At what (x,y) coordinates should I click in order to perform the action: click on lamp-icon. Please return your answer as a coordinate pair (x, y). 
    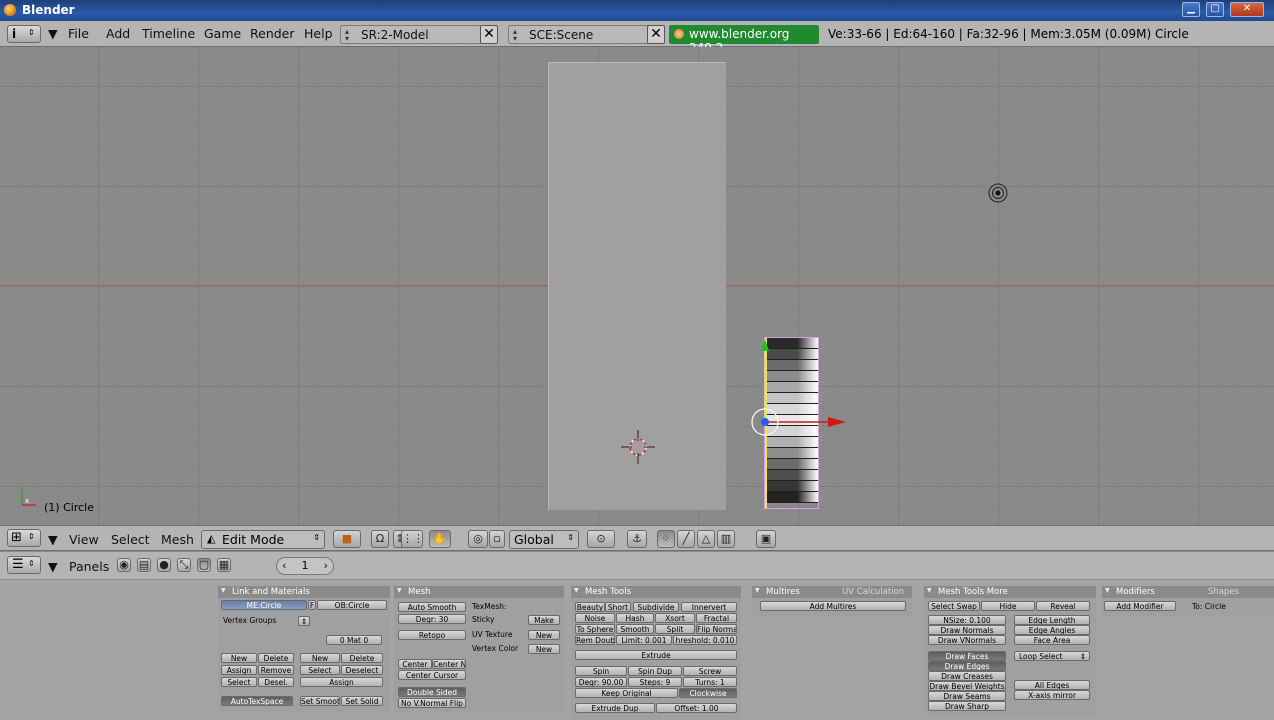
    Looking at the image, I should click on (998, 193).